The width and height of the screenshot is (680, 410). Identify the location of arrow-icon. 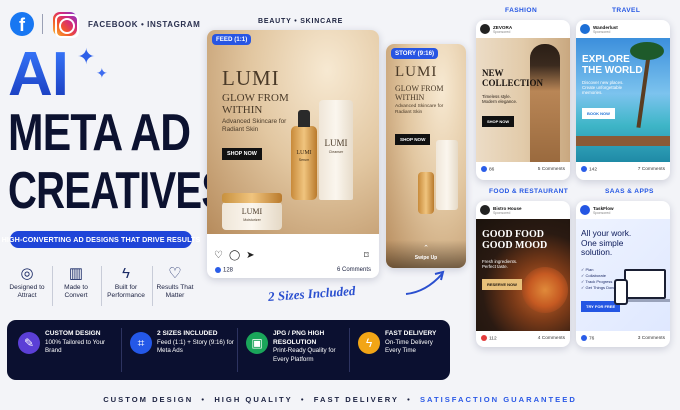
(425, 282).